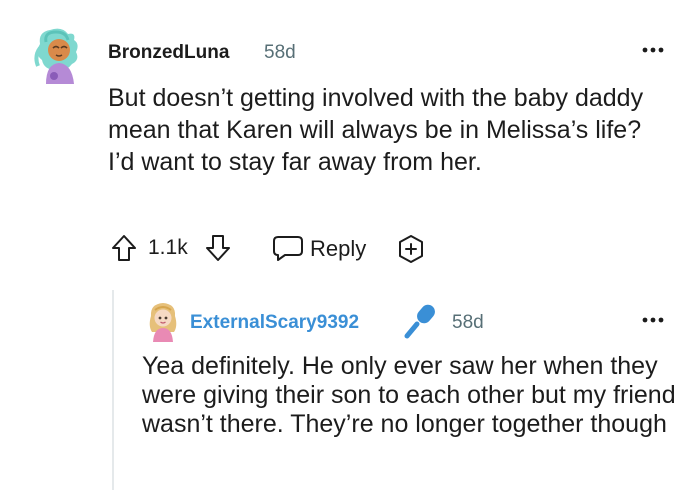 This screenshot has height=490, width=700. I want to click on thread-line, so click(113, 390).